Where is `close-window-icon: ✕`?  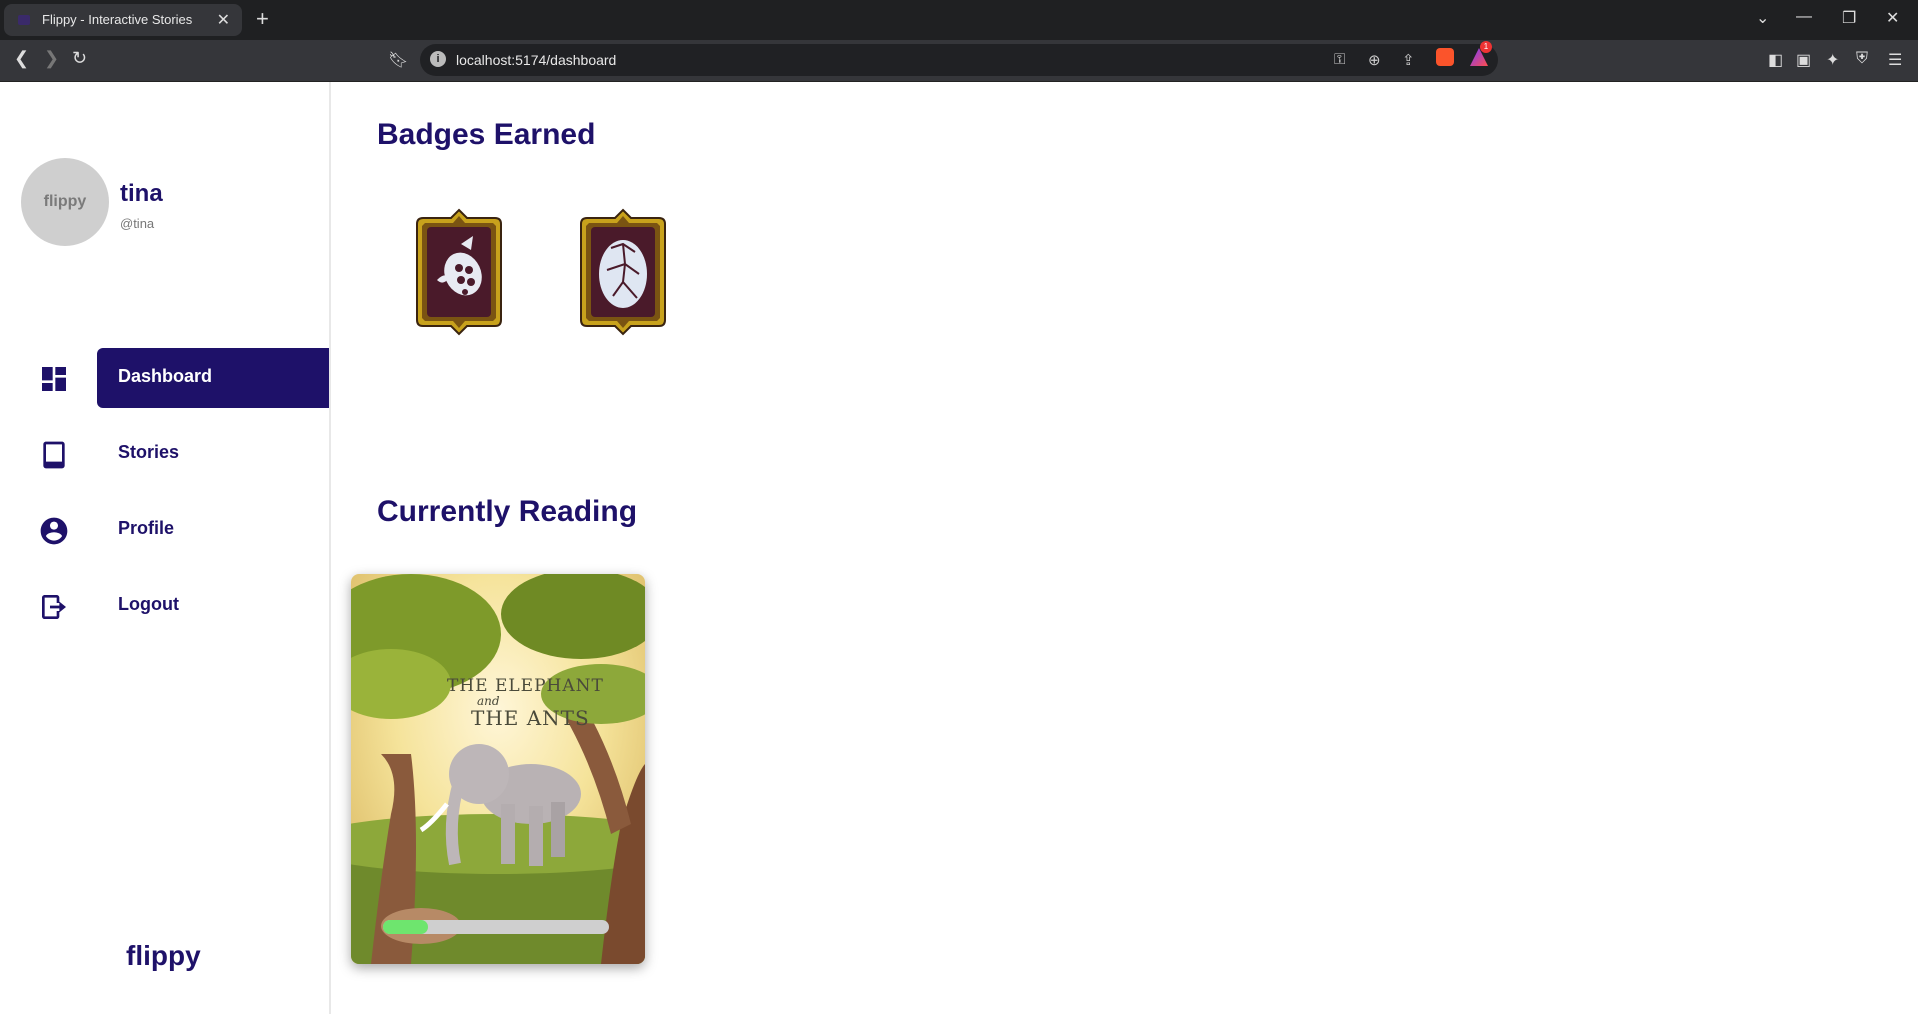
close-window-icon: ✕ is located at coordinates (1892, 18).